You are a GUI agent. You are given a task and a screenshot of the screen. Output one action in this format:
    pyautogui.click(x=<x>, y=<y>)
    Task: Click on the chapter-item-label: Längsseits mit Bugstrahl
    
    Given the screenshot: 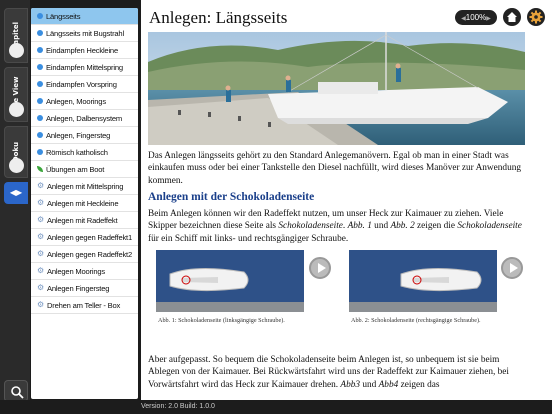 What is the action you would take?
    pyautogui.click(x=85, y=33)
    